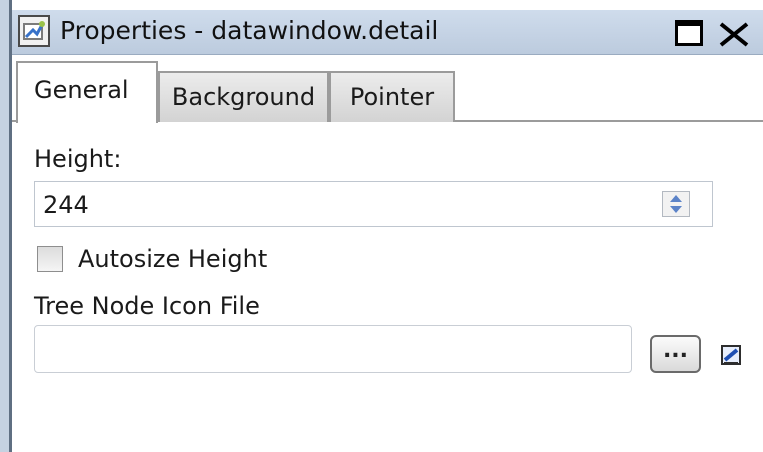  What do you see at coordinates (87, 92) in the screenshot?
I see `tab-general: General` at bounding box center [87, 92].